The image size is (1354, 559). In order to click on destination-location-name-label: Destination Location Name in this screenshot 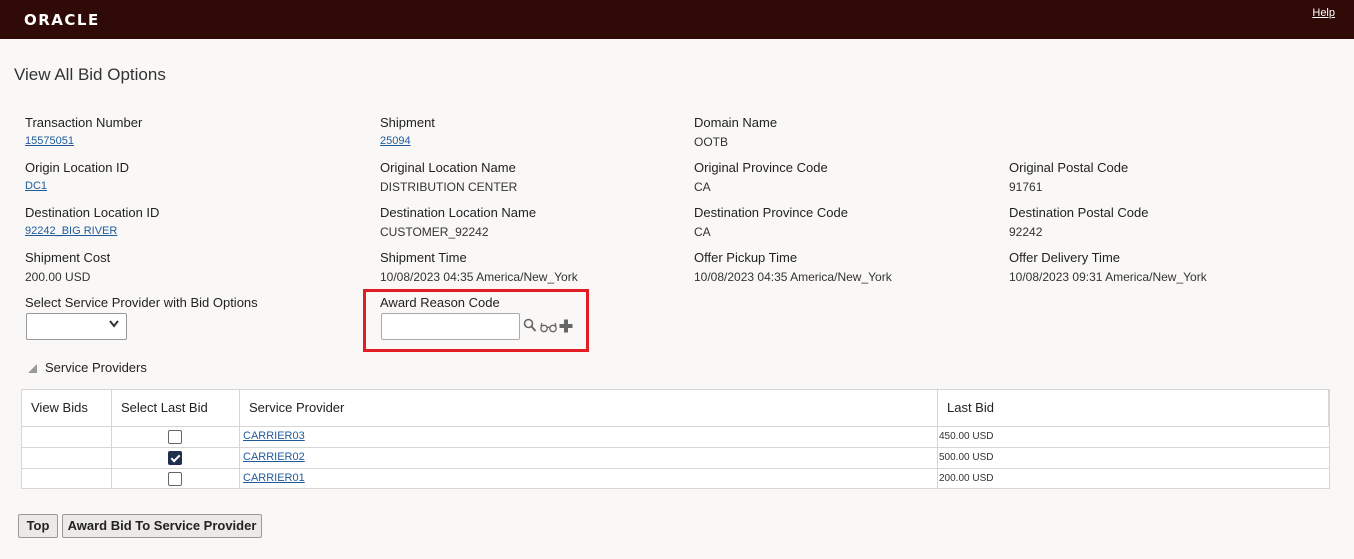, I will do `click(458, 212)`.